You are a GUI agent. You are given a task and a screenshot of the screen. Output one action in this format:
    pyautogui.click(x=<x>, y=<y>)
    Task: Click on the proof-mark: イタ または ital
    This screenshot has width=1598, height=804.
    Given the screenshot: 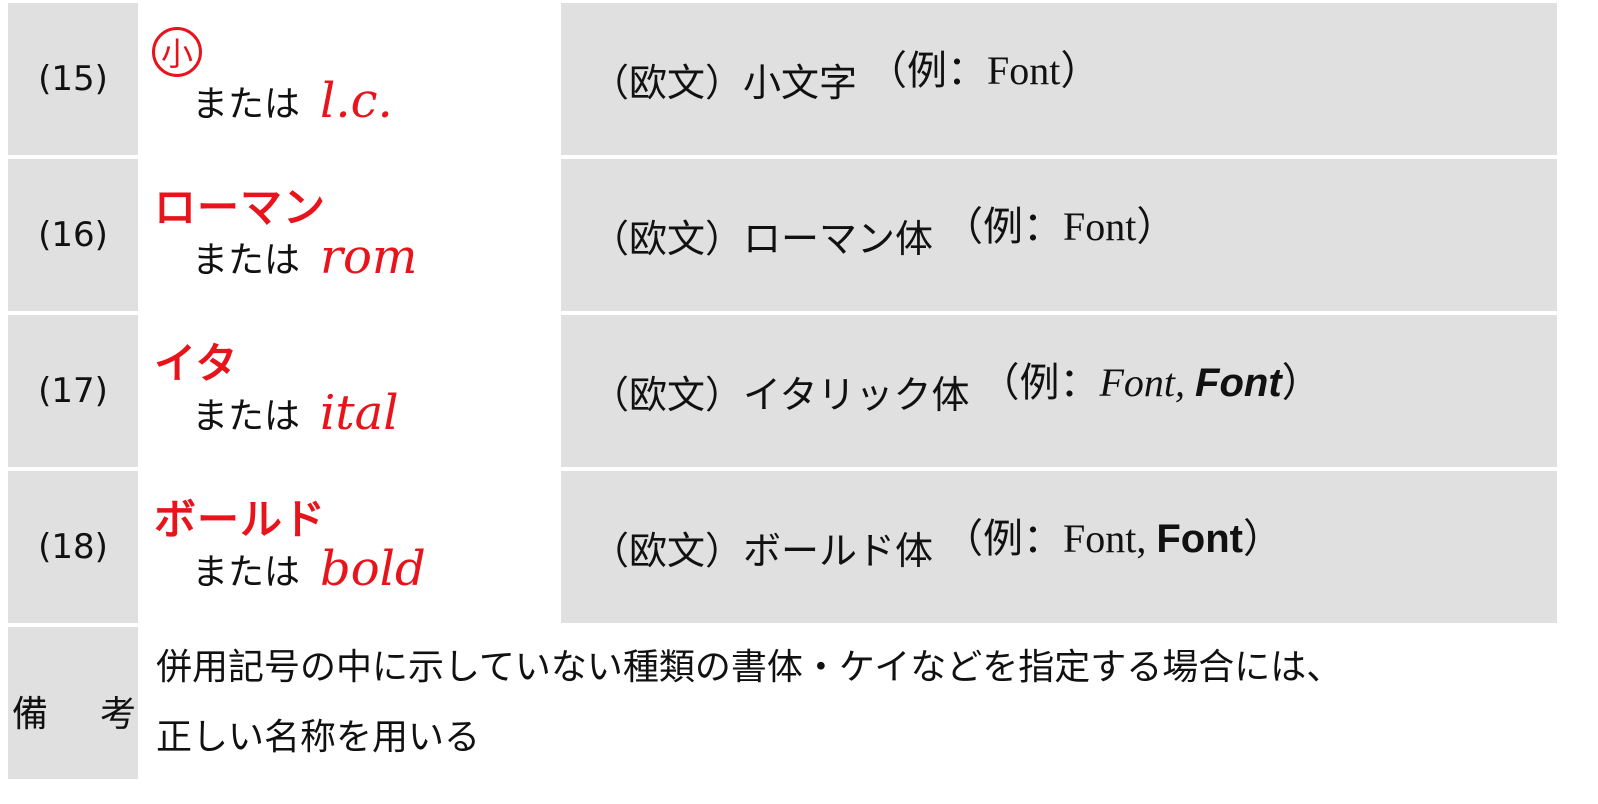 What is the action you would take?
    pyautogui.click(x=349, y=391)
    